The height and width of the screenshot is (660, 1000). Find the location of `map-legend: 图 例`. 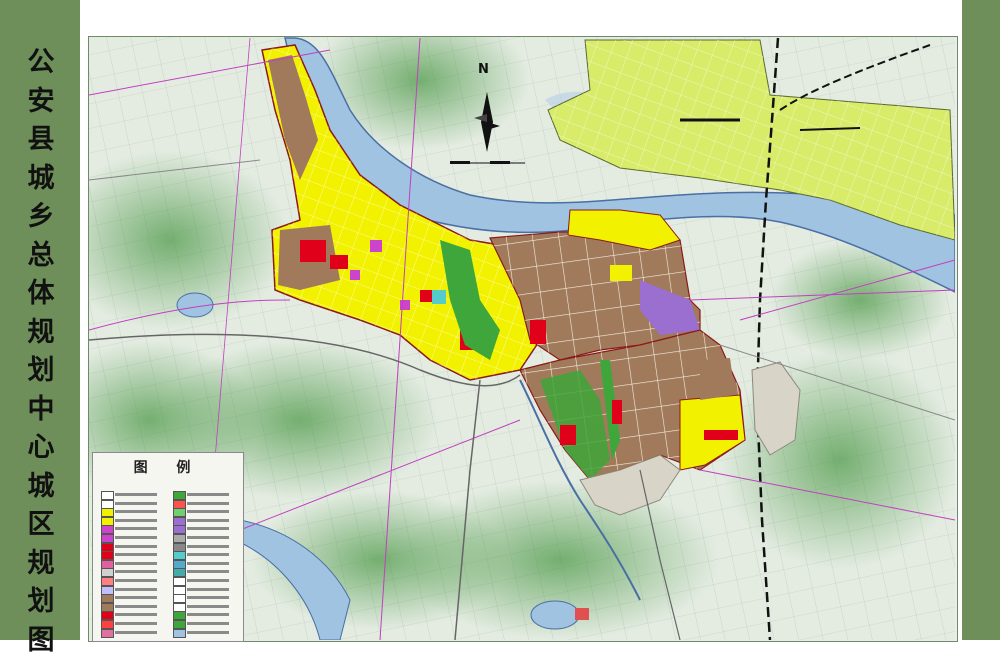

map-legend: 图 例 is located at coordinates (168, 547).